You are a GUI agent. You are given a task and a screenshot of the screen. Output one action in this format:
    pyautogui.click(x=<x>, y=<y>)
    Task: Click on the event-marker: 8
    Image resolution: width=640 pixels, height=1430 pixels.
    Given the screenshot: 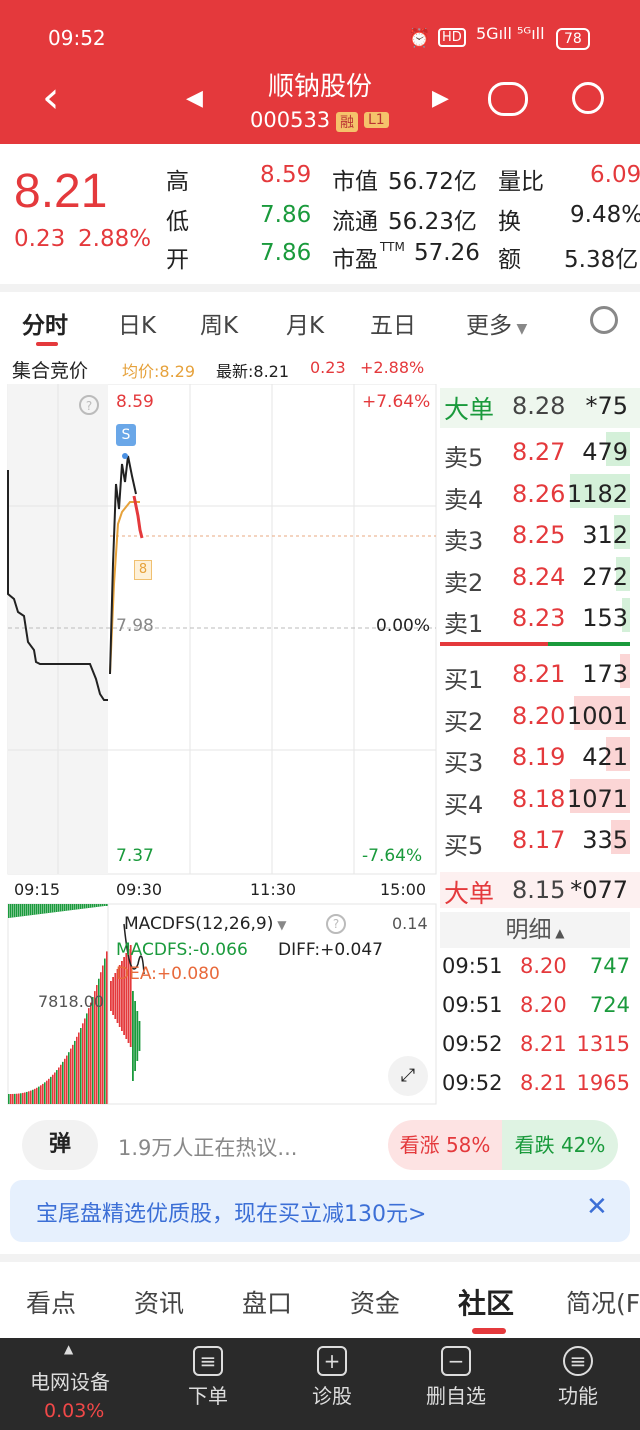 What is the action you would take?
    pyautogui.click(x=143, y=570)
    